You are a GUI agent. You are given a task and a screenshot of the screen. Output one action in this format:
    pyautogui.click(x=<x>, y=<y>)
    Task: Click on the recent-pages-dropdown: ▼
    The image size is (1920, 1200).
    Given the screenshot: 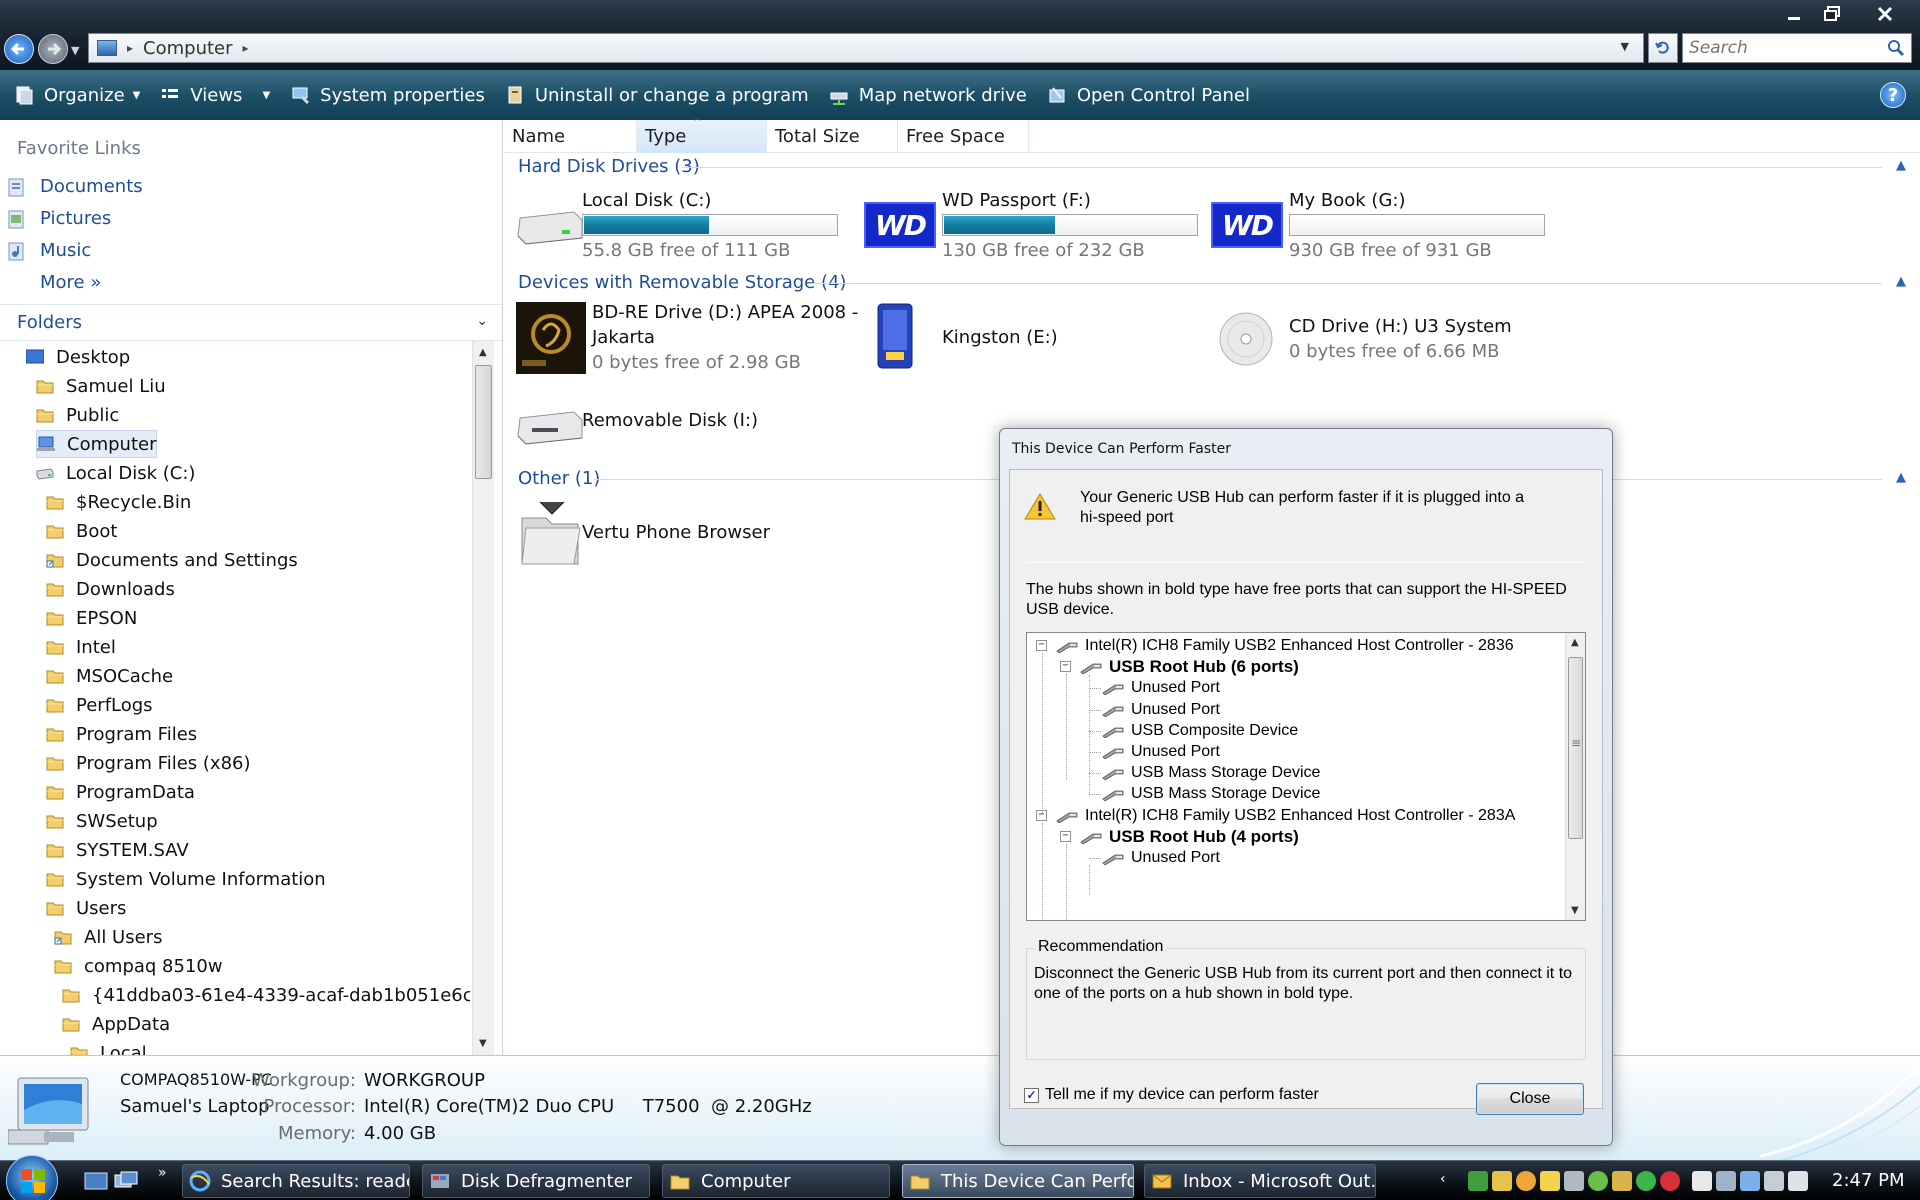 What is the action you would take?
    pyautogui.click(x=75, y=50)
    